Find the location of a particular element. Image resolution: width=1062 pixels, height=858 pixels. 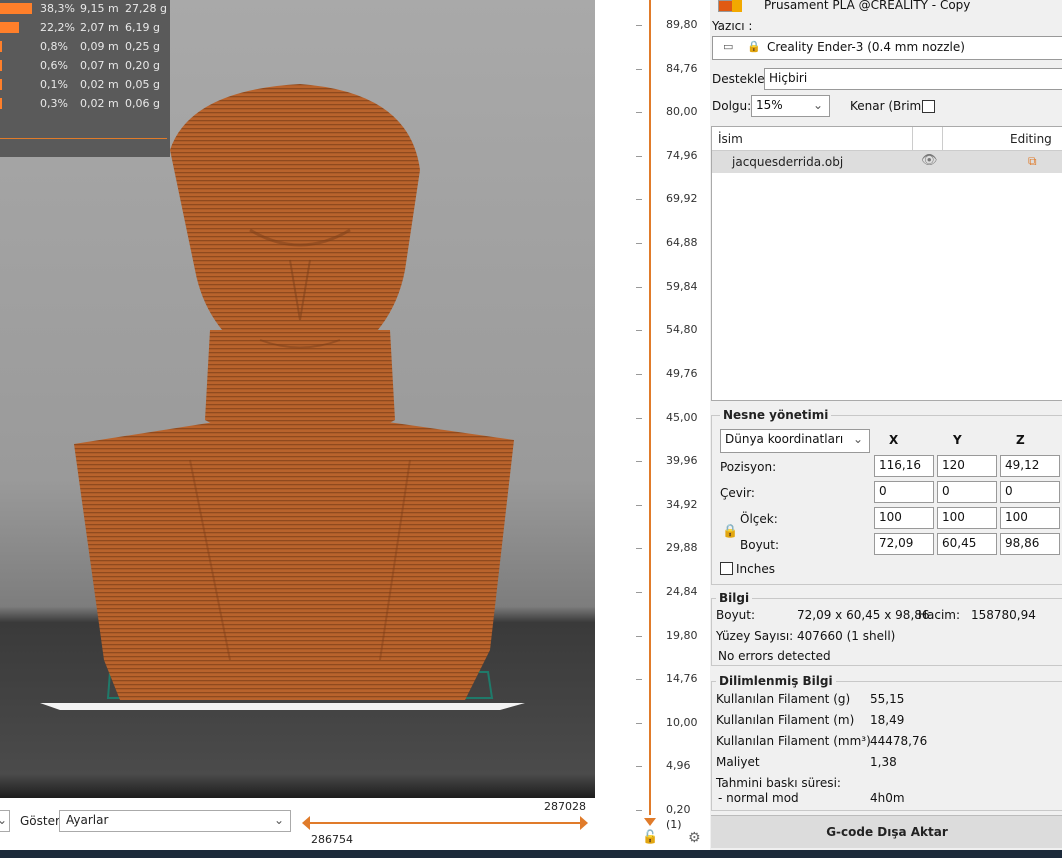

object-list-header: İsim Editing is located at coordinates (887, 139).